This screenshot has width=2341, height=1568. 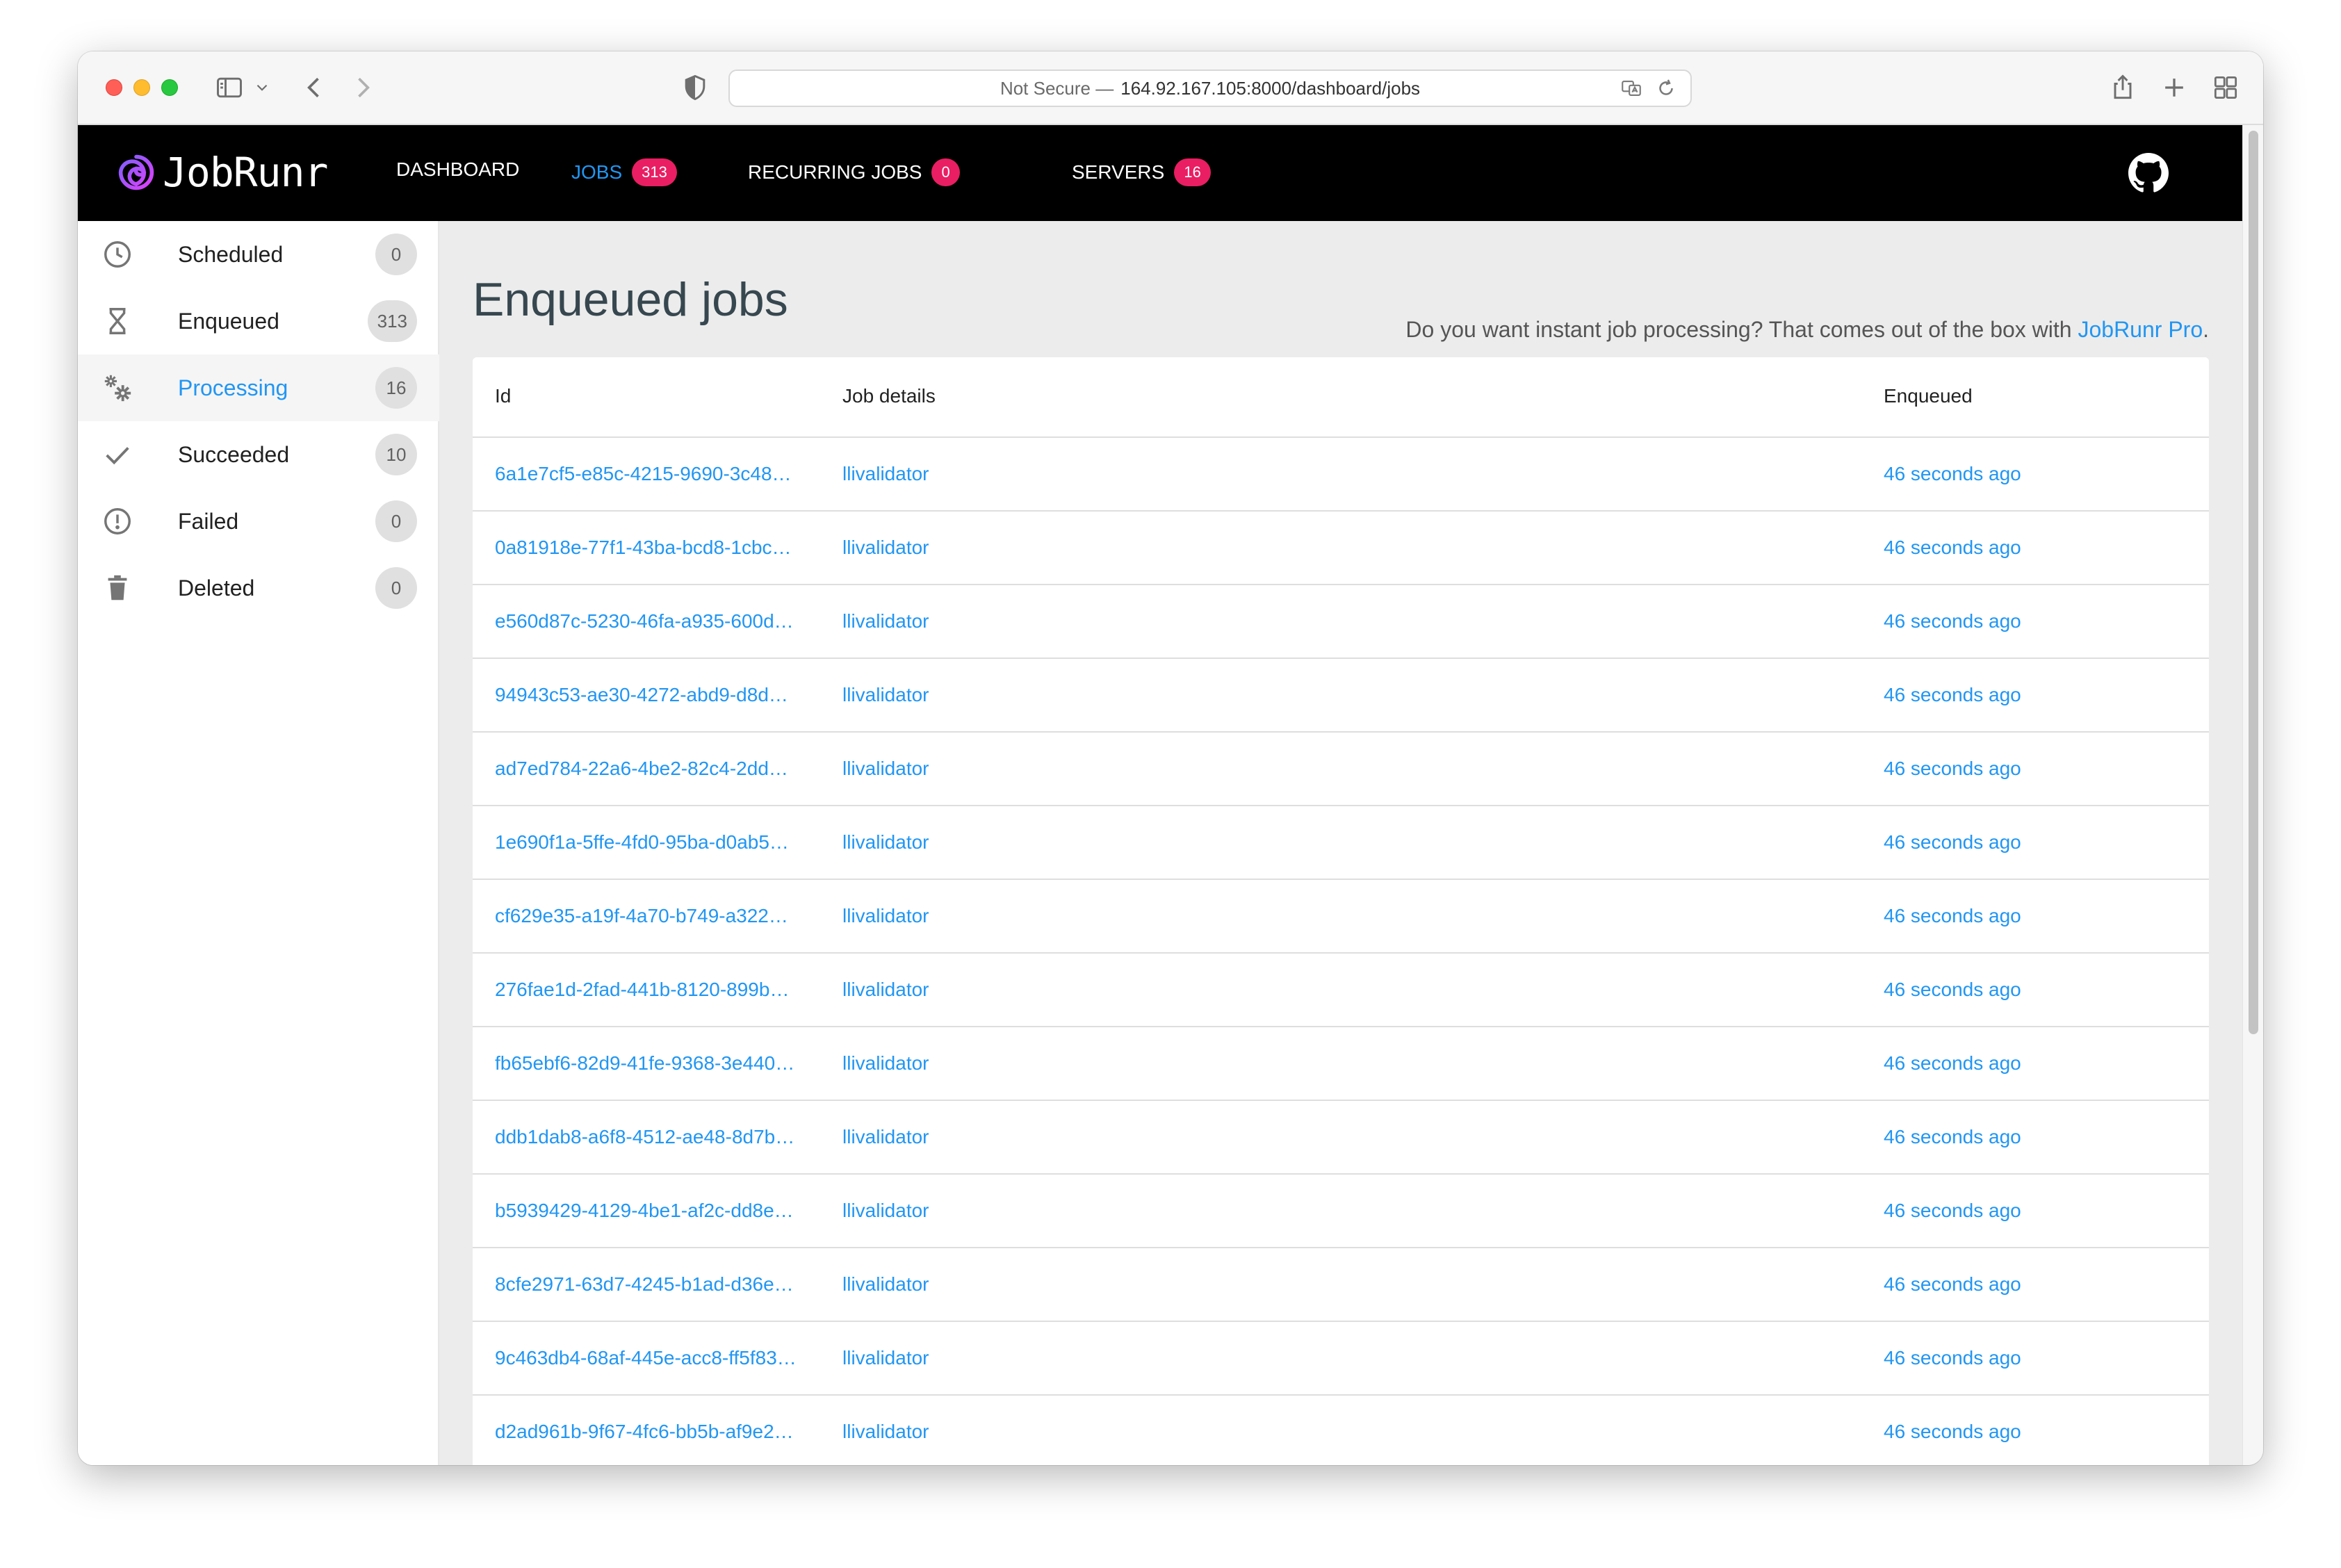 What do you see at coordinates (117, 388) in the screenshot?
I see `gears-icon` at bounding box center [117, 388].